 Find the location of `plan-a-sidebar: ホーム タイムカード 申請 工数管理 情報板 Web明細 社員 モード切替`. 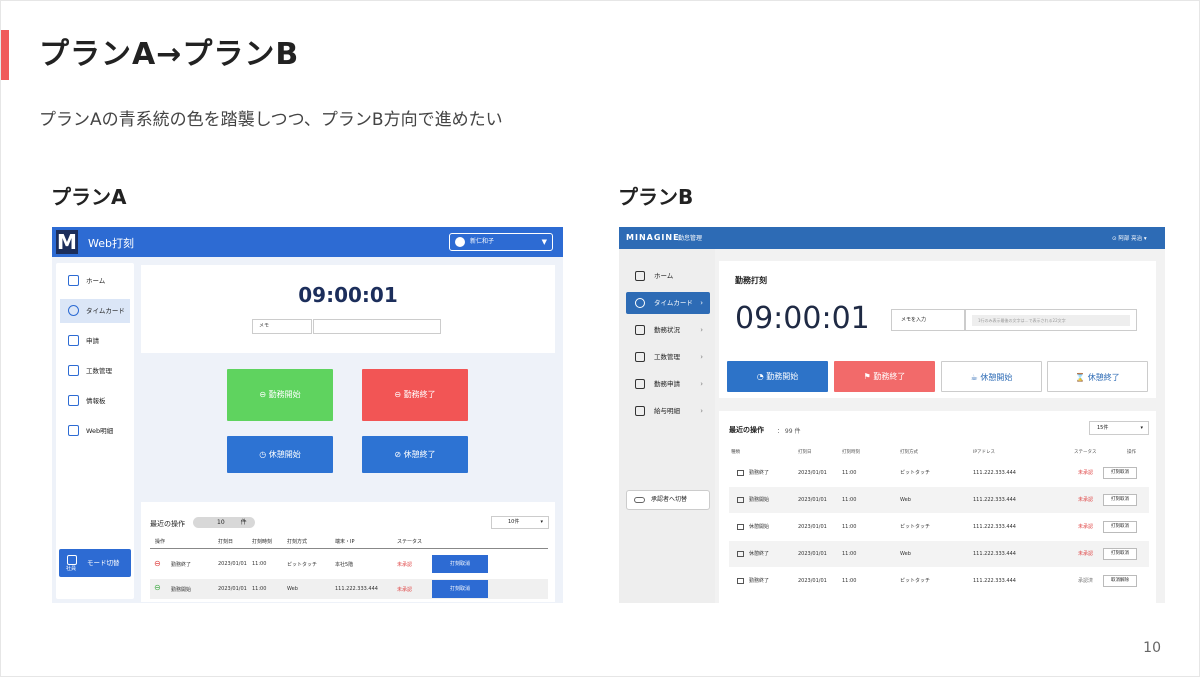

plan-a-sidebar: ホーム タイムカード 申請 工数管理 情報板 Web明細 社員 モード切替 is located at coordinates (95, 431).